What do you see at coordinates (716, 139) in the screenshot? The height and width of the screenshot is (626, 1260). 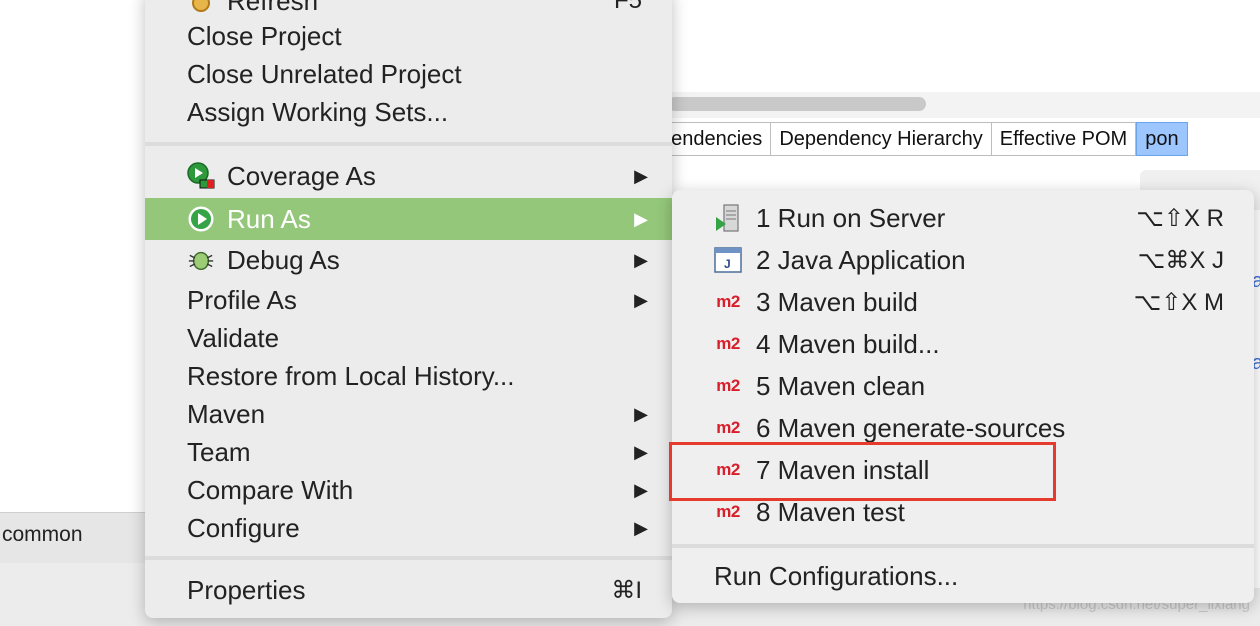 I see `tab-dependencies: pendencies` at bounding box center [716, 139].